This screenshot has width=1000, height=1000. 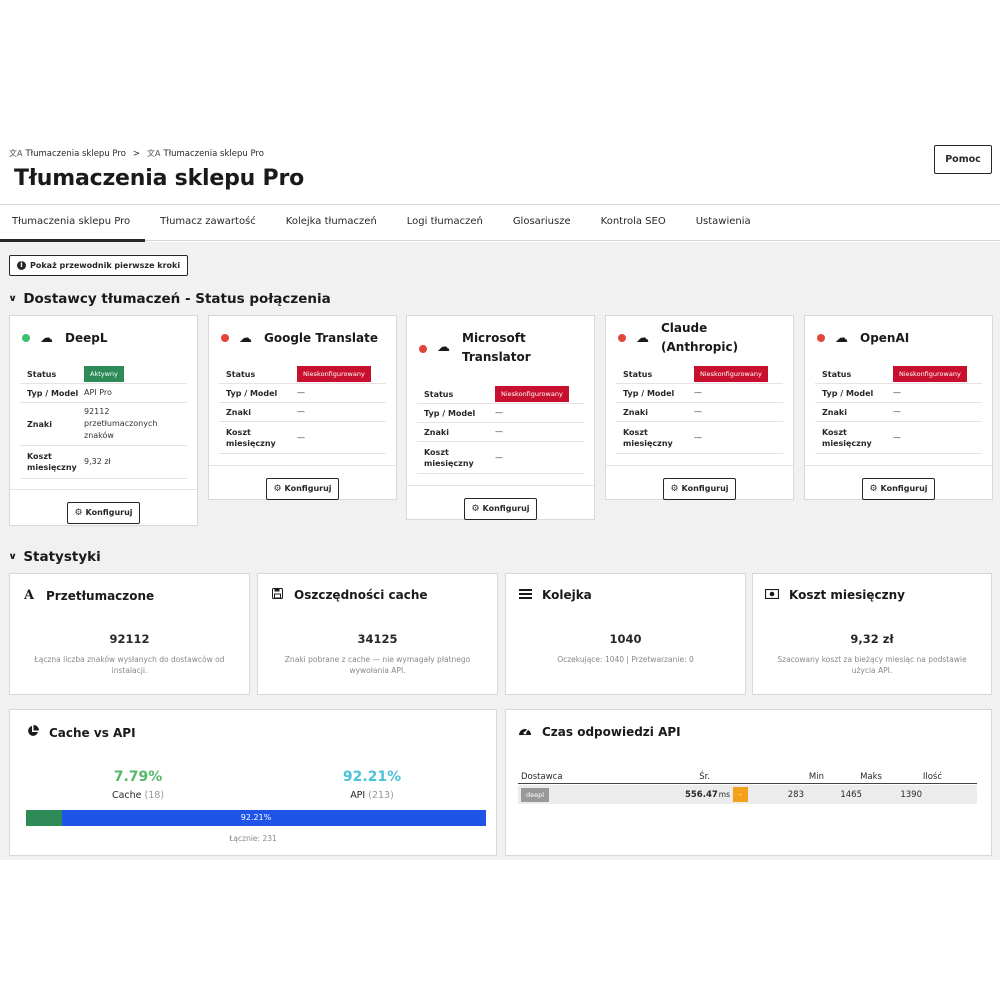 What do you see at coordinates (535, 794) in the screenshot?
I see `provider-tag: deepl` at bounding box center [535, 794].